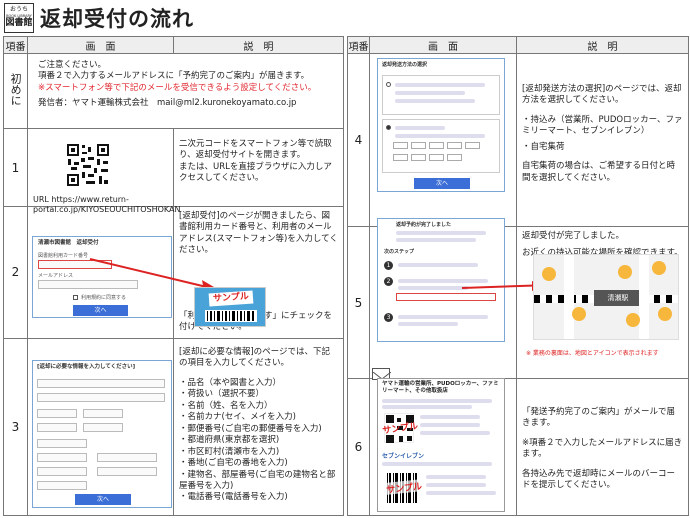  I want to click on intro-label: 初めに, so click(15, 91).